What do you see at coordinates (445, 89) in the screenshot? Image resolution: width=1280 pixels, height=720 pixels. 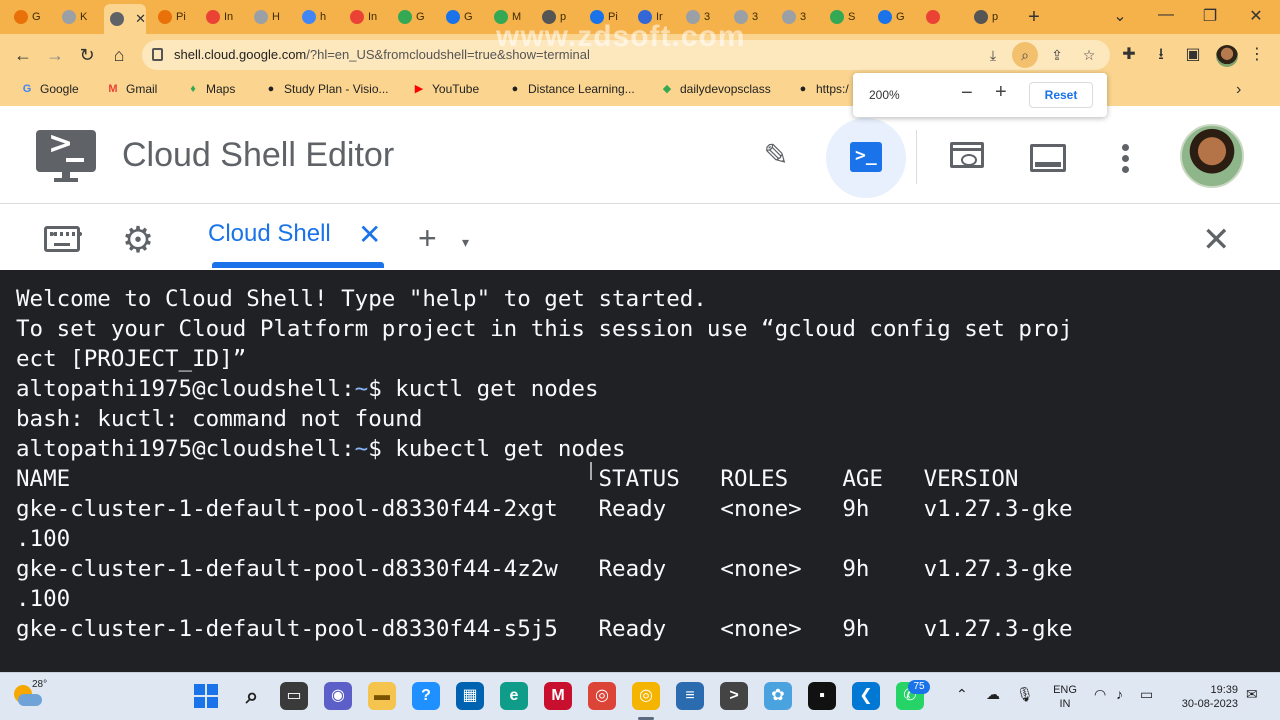 I see `bookmark-item: ▶ YouTube` at bounding box center [445, 89].